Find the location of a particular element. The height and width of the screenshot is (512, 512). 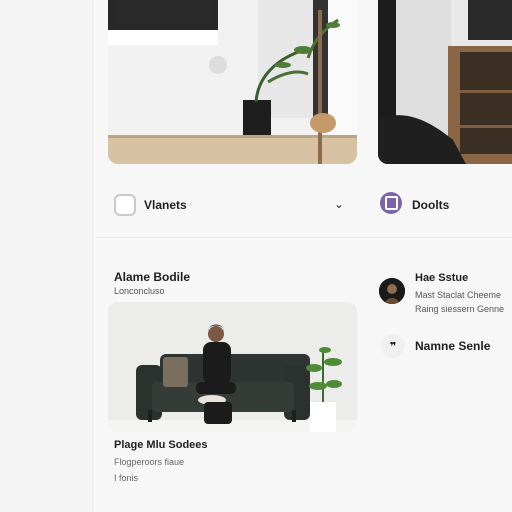

avatar is located at coordinates (392, 291).